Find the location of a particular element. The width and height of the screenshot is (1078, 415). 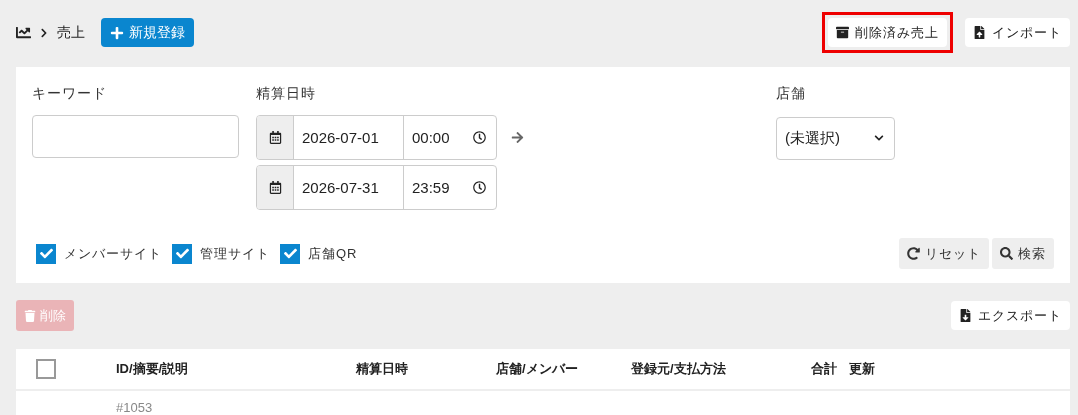

column-header: 登録元/支払方法 is located at coordinates (679, 369).